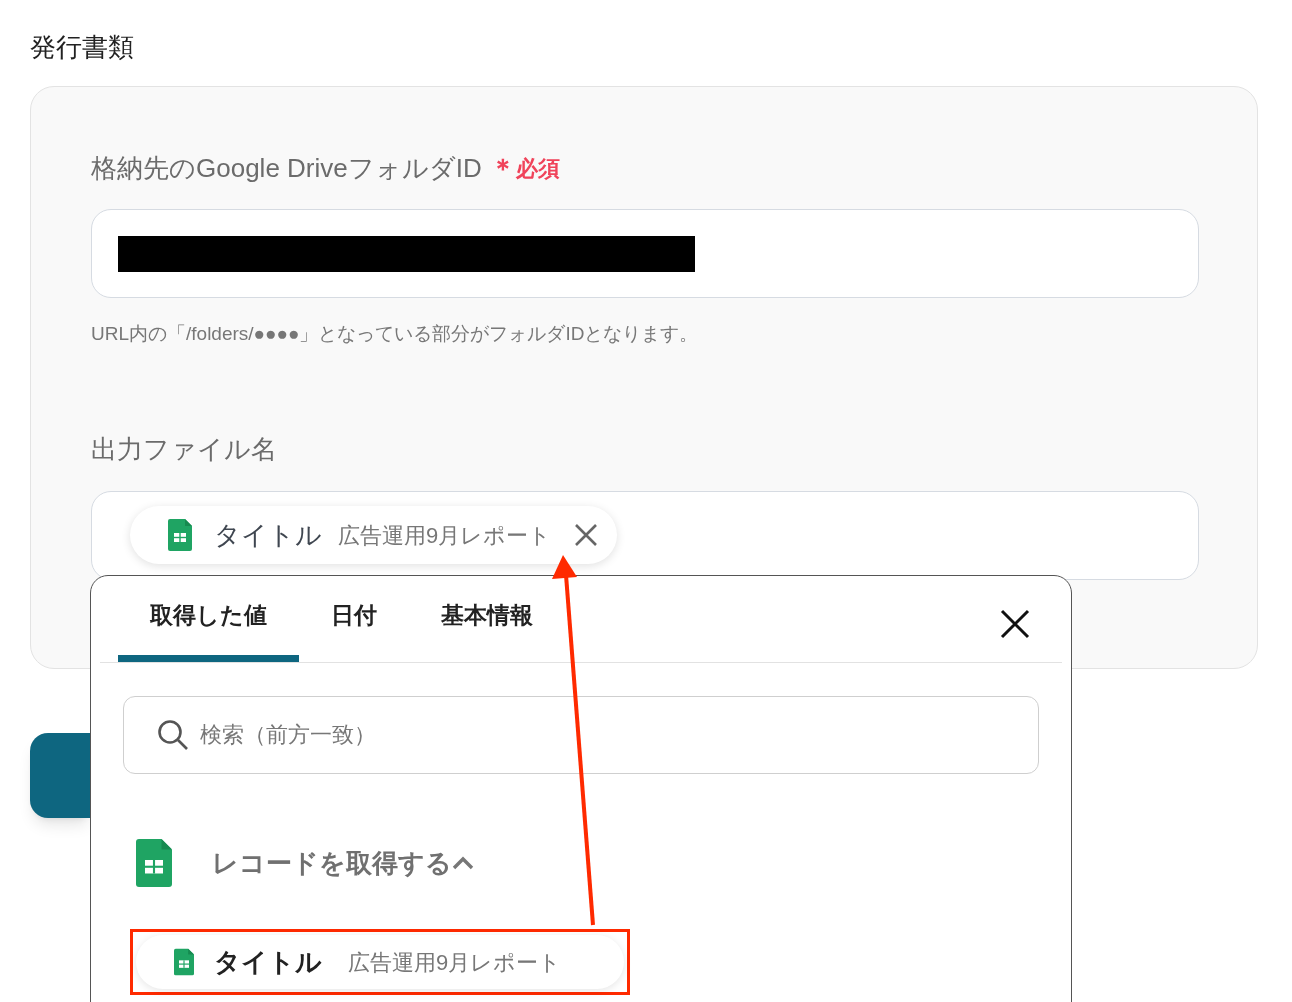 This screenshot has height=1002, width=1292. Describe the element at coordinates (173, 735) in the screenshot. I see `search-icon` at that location.